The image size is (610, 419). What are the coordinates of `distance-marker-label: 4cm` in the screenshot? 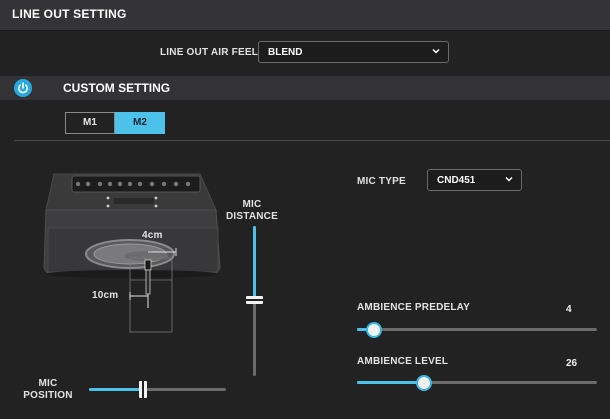 It's located at (152, 235).